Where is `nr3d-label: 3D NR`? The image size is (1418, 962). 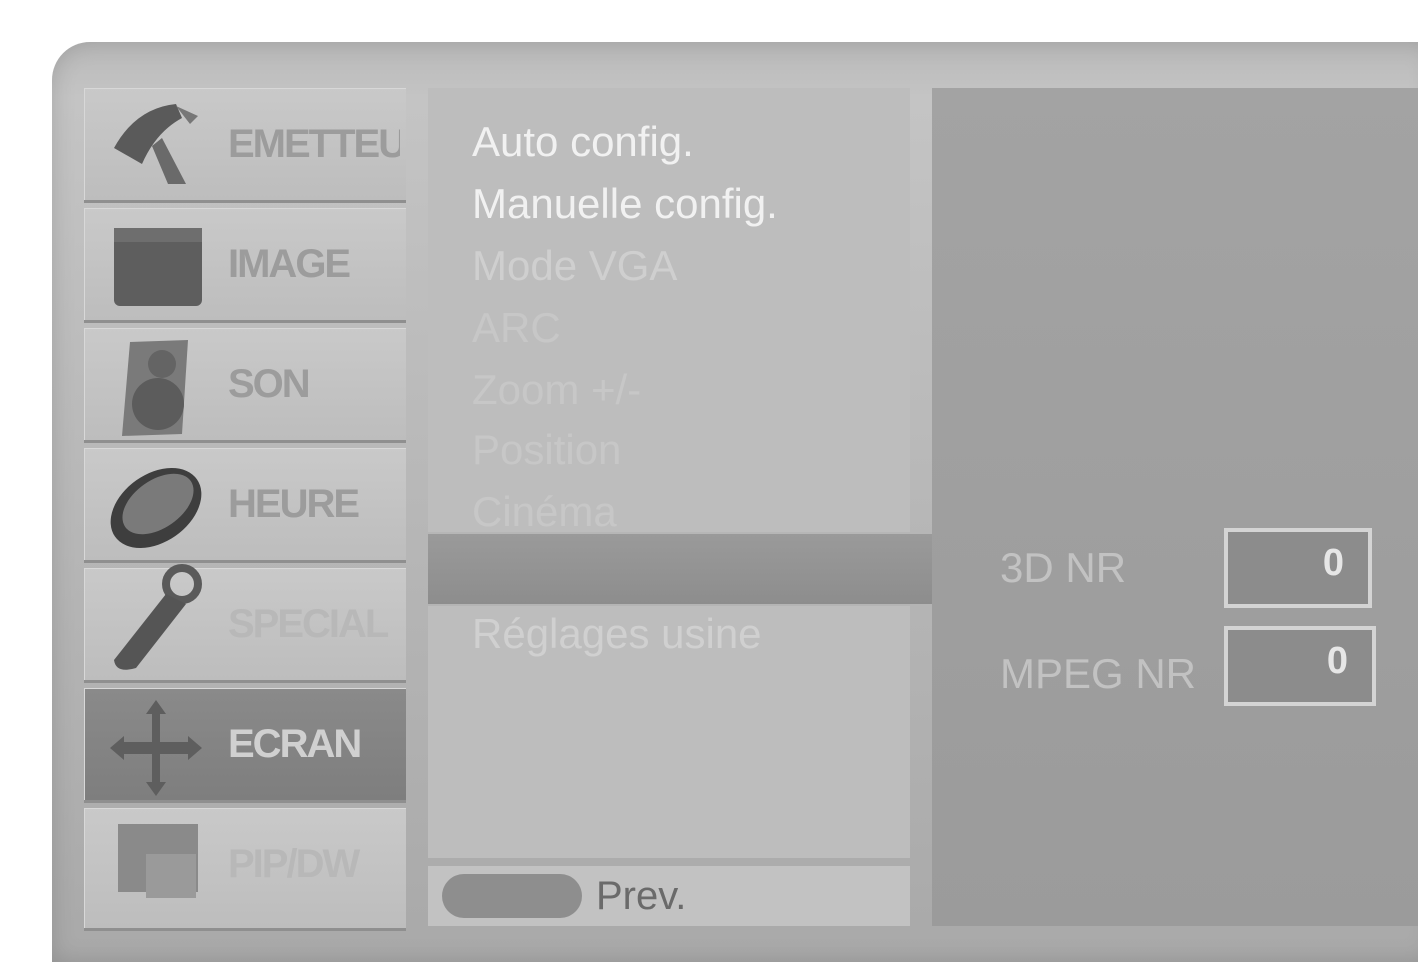
nr3d-label: 3D NR is located at coordinates (1063, 567).